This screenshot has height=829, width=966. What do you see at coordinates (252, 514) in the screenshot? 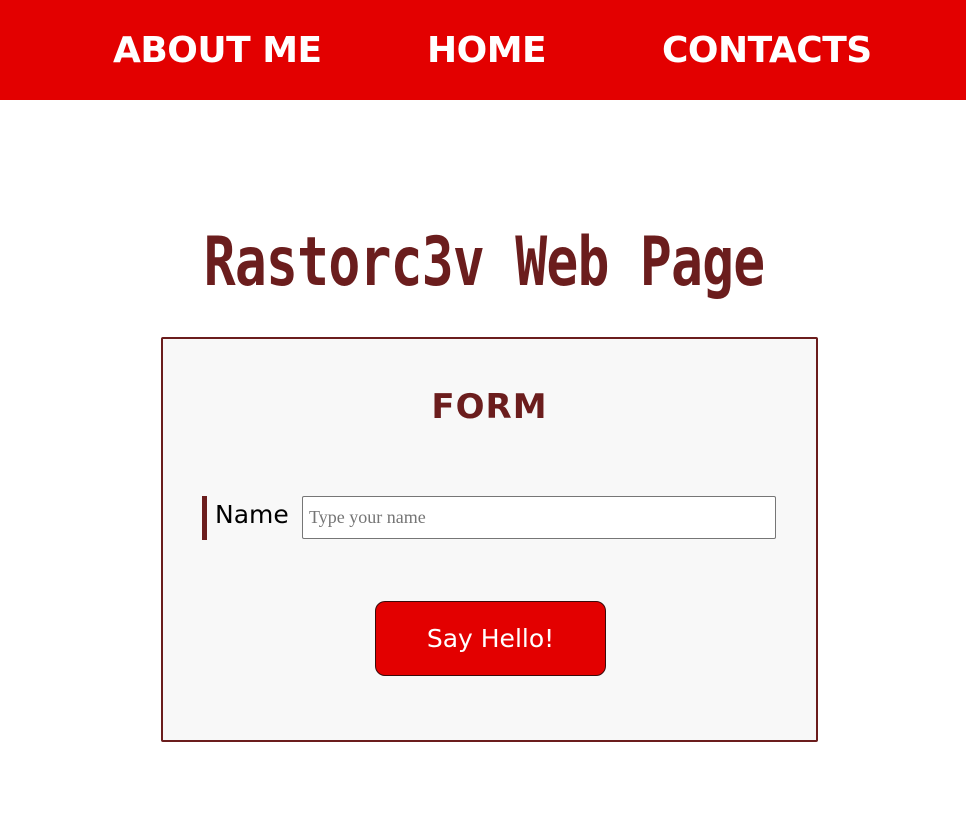
I see `name-label: Name` at bounding box center [252, 514].